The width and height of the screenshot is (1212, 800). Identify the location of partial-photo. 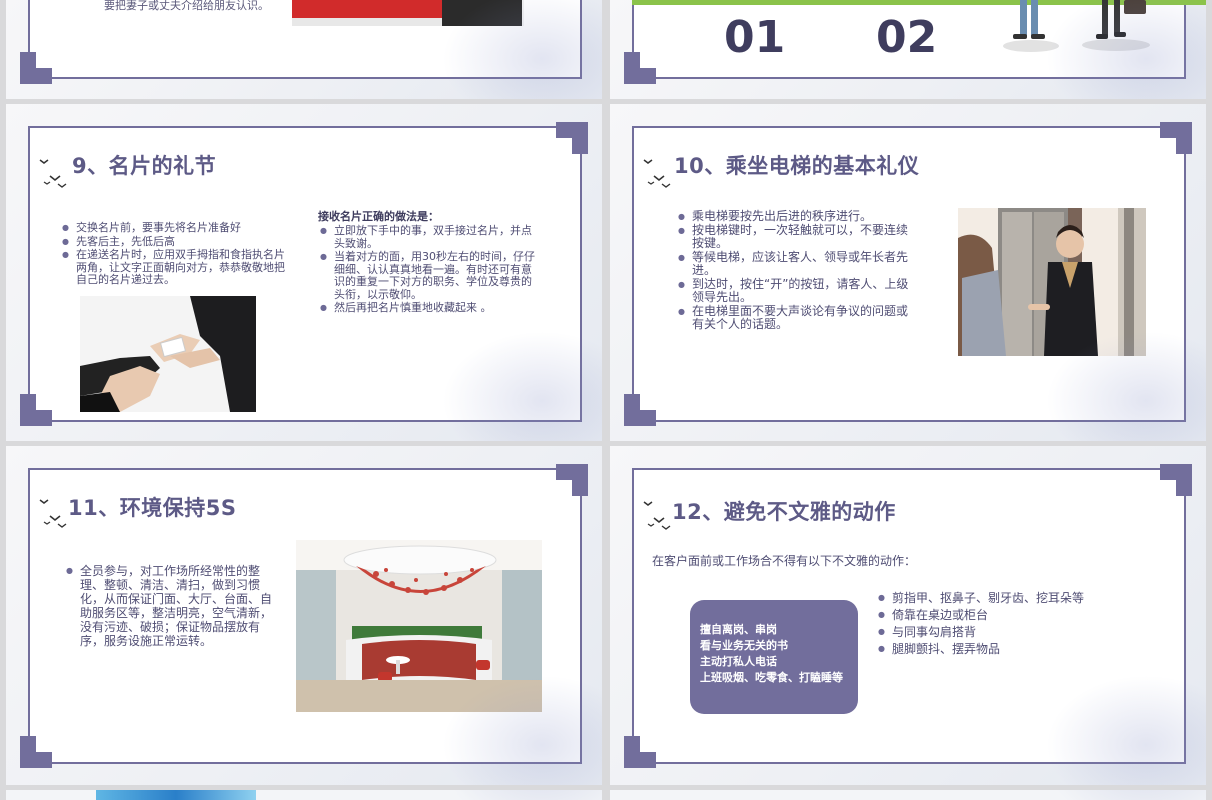
(408, 13).